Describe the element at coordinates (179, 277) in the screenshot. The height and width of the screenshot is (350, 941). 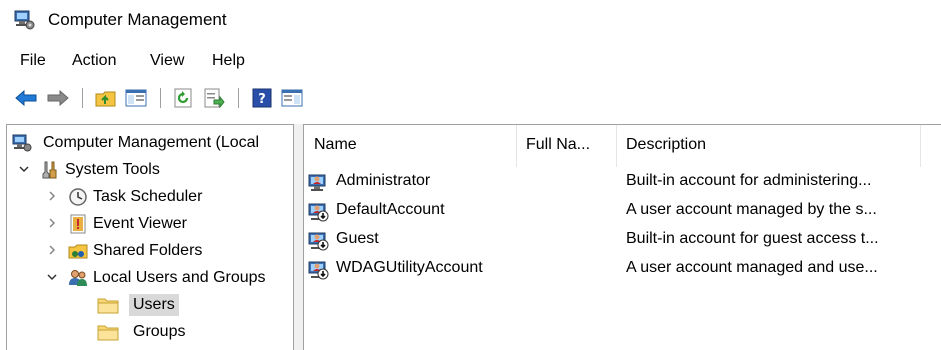
I see `tree-label: Local Users and Groups` at that location.